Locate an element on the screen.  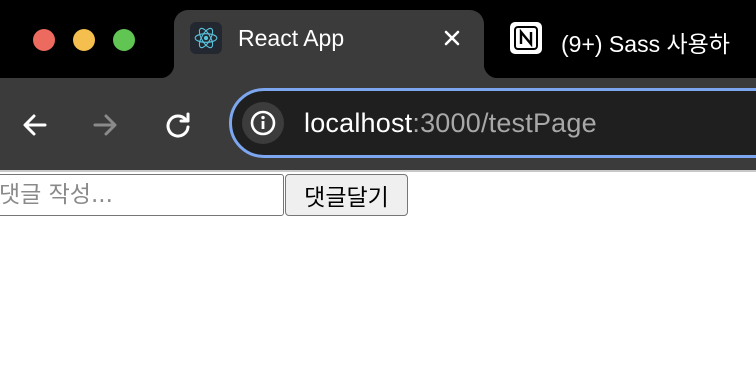
reload-button is located at coordinates (178, 125).